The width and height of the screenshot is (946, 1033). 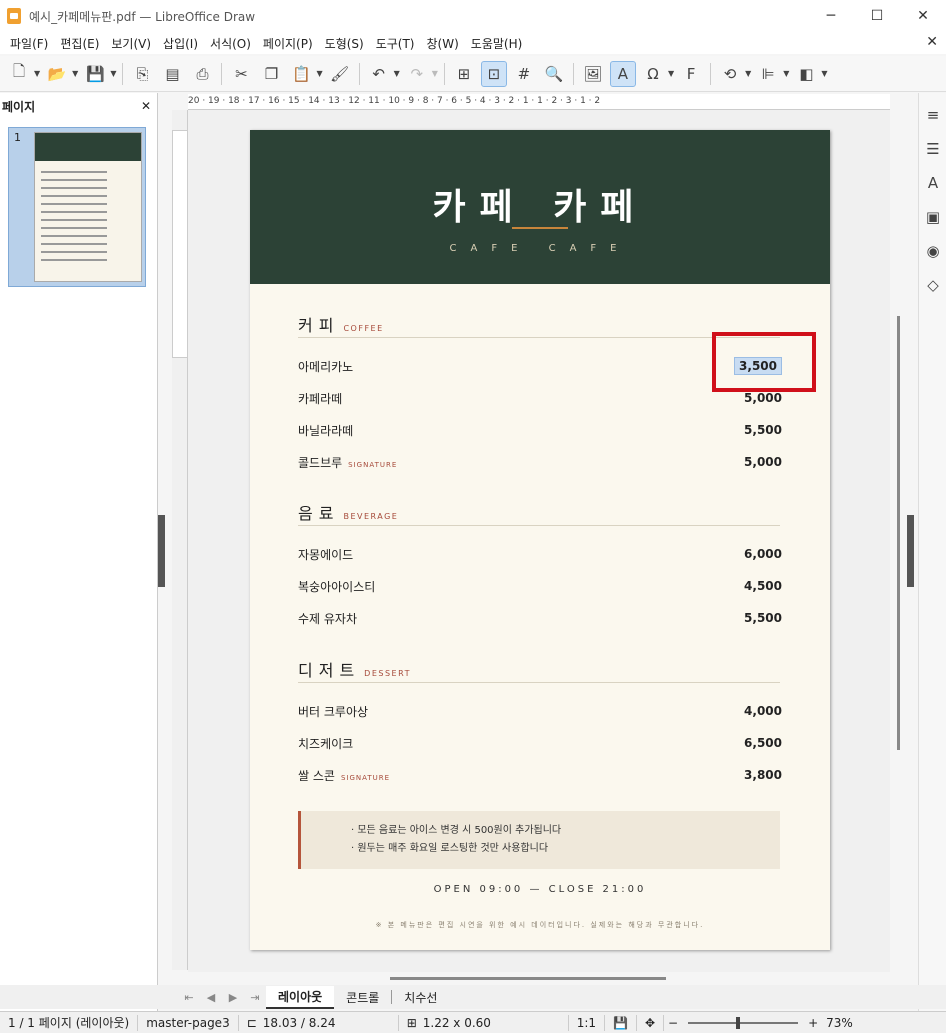 What do you see at coordinates (325, 743) in the screenshot?
I see `item-name: 치즈케이크` at bounding box center [325, 743].